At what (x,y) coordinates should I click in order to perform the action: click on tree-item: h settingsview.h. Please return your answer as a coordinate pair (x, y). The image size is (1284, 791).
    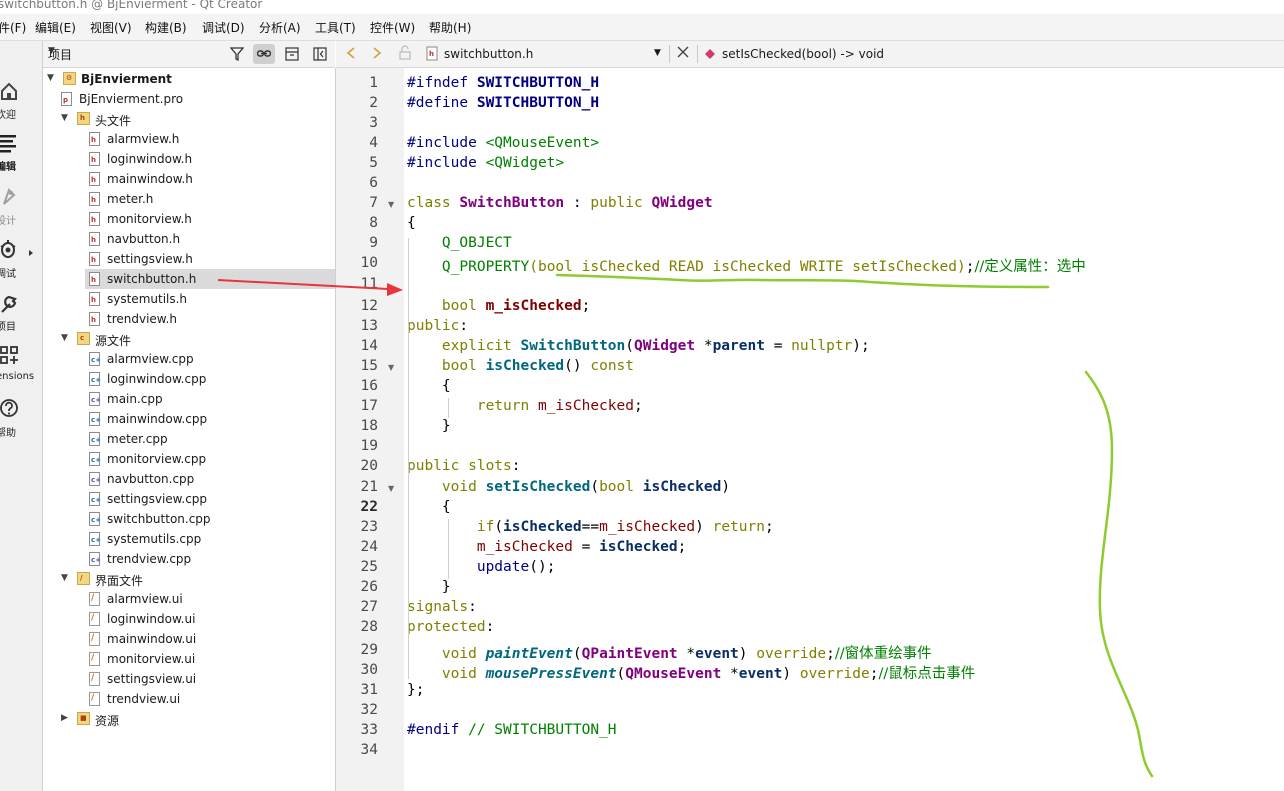
    Looking at the image, I should click on (189, 259).